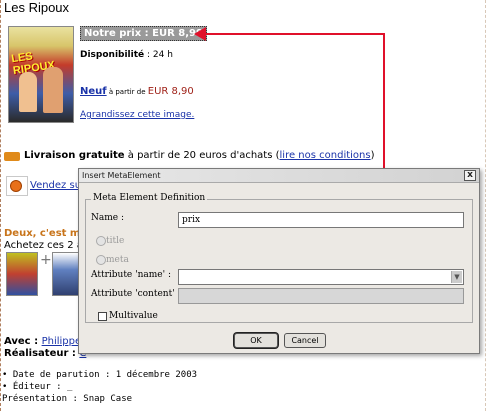 This screenshot has width=486, height=411. What do you see at coordinates (372, 155) in the screenshot?
I see `free-shipping-end: )` at bounding box center [372, 155].